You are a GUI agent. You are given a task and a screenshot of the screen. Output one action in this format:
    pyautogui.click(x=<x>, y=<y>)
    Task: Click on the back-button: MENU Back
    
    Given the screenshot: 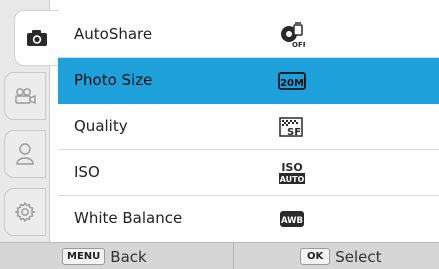 What is the action you would take?
    pyautogui.click(x=104, y=256)
    